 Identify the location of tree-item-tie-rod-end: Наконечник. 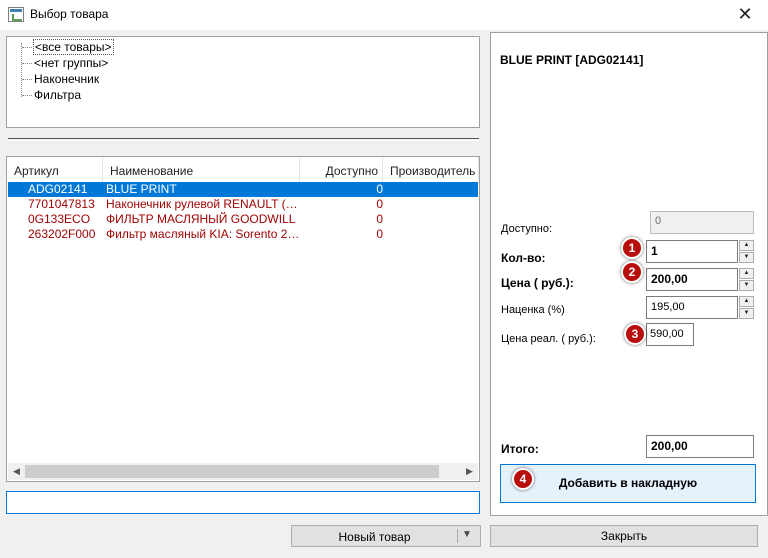
(61, 79).